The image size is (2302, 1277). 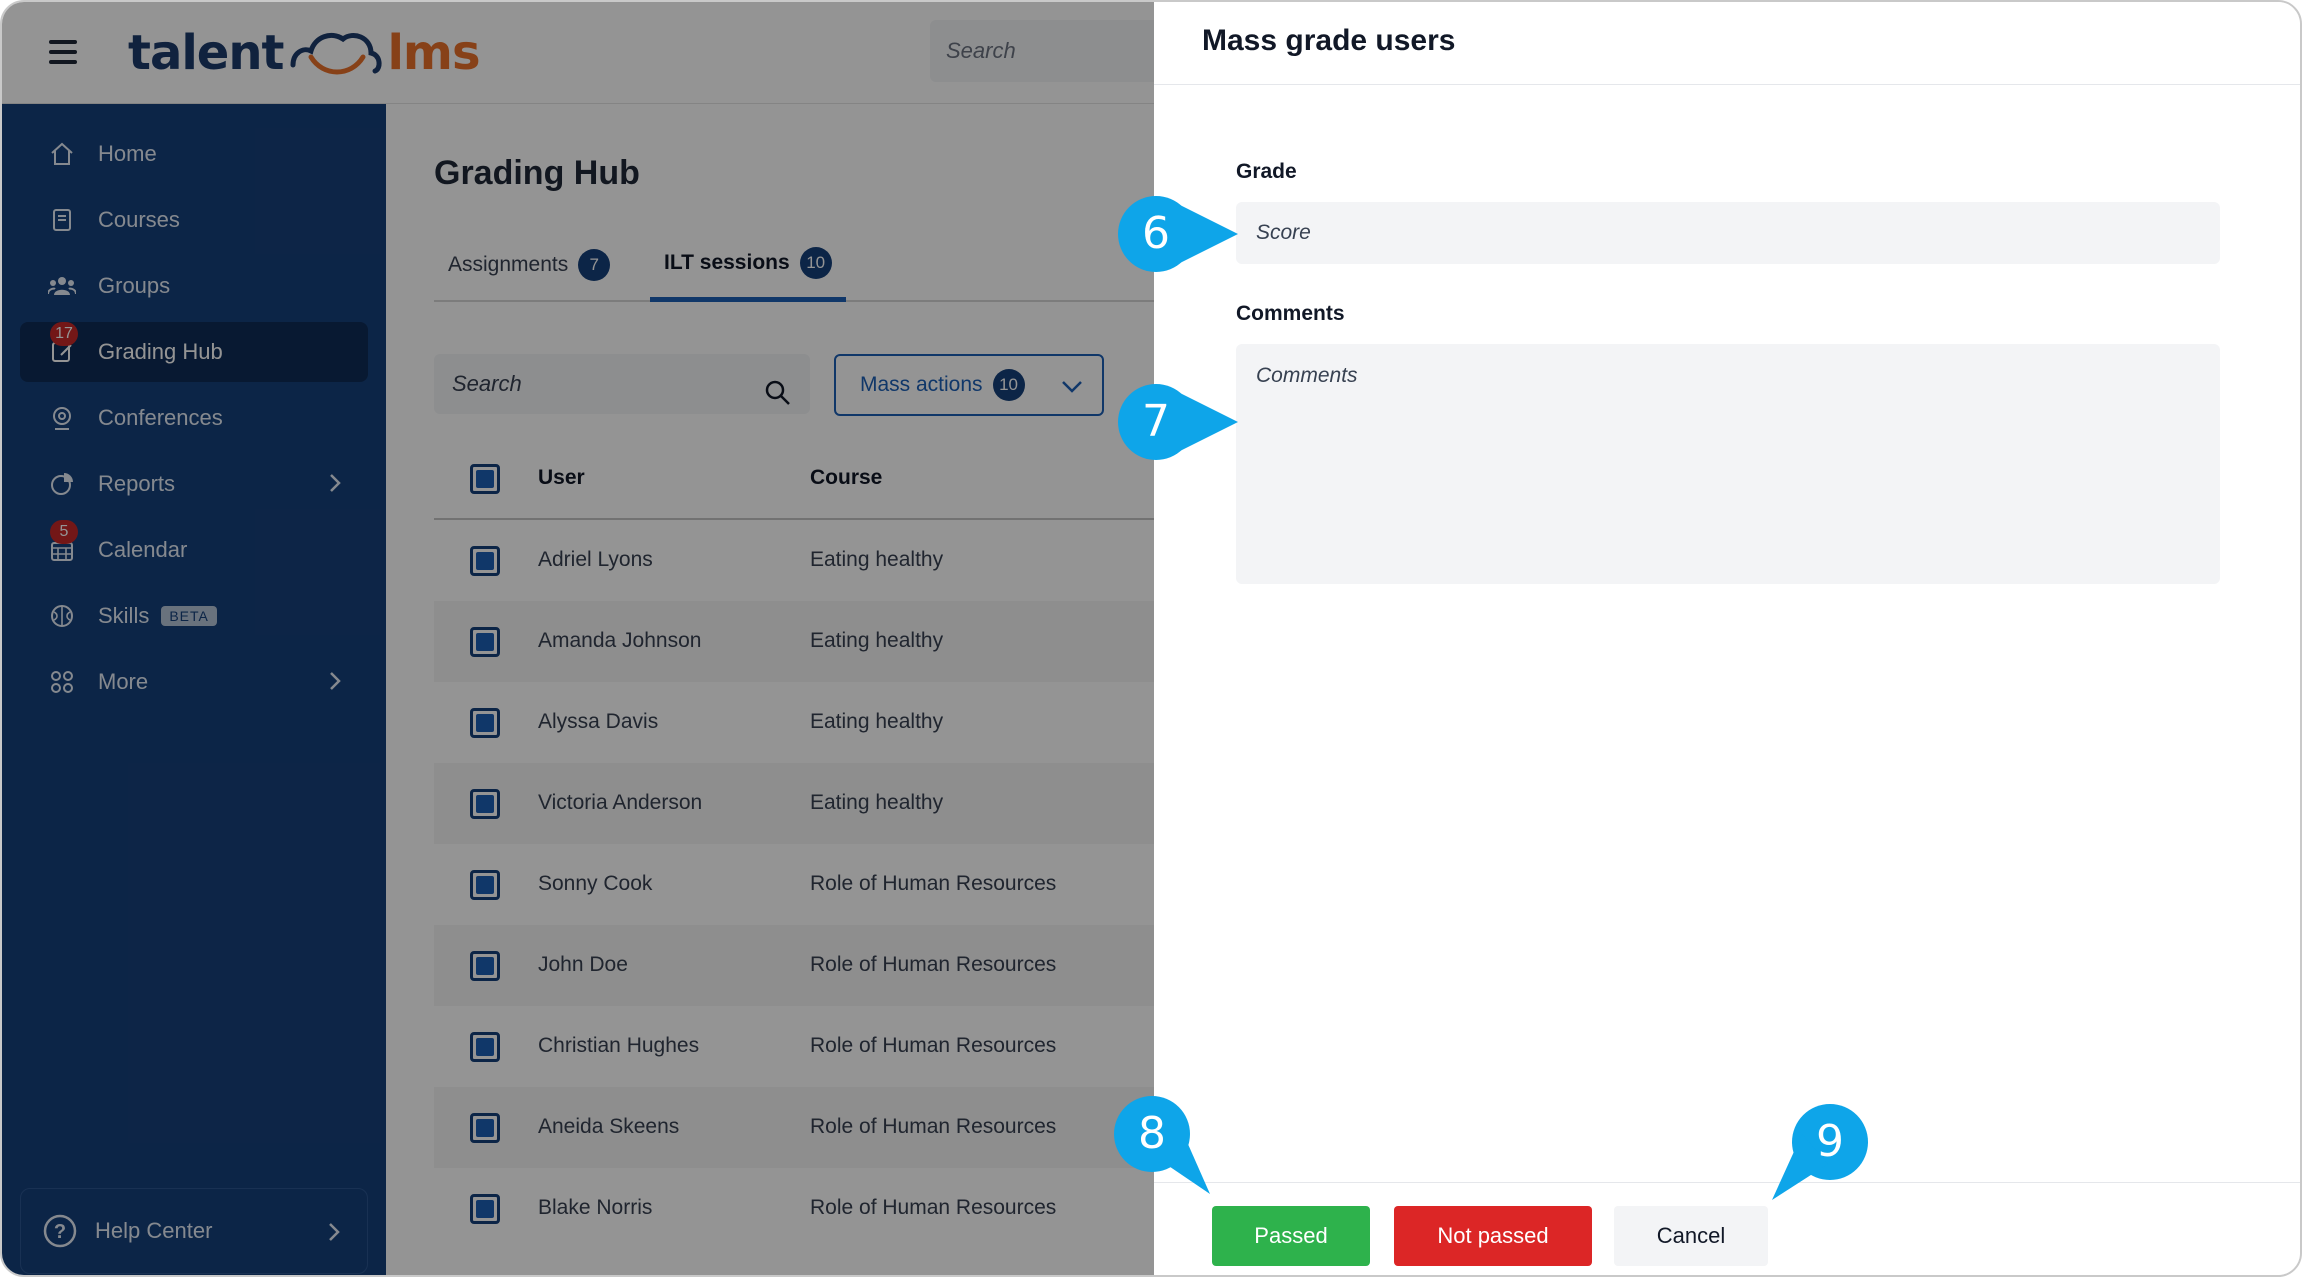 What do you see at coordinates (1156, 233) in the screenshot?
I see `callout-number: 6` at bounding box center [1156, 233].